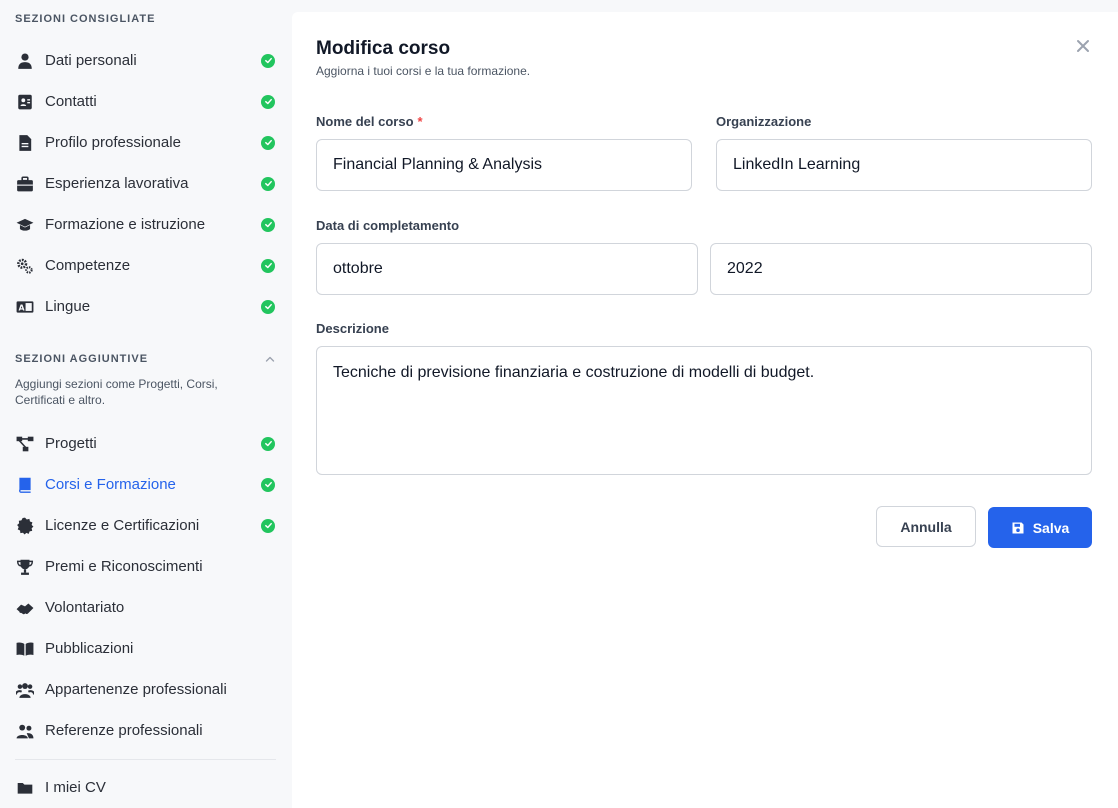  Describe the element at coordinates (82, 359) in the screenshot. I see `additional-sections-title: SEZIONI AGGIUNTIVE` at that location.